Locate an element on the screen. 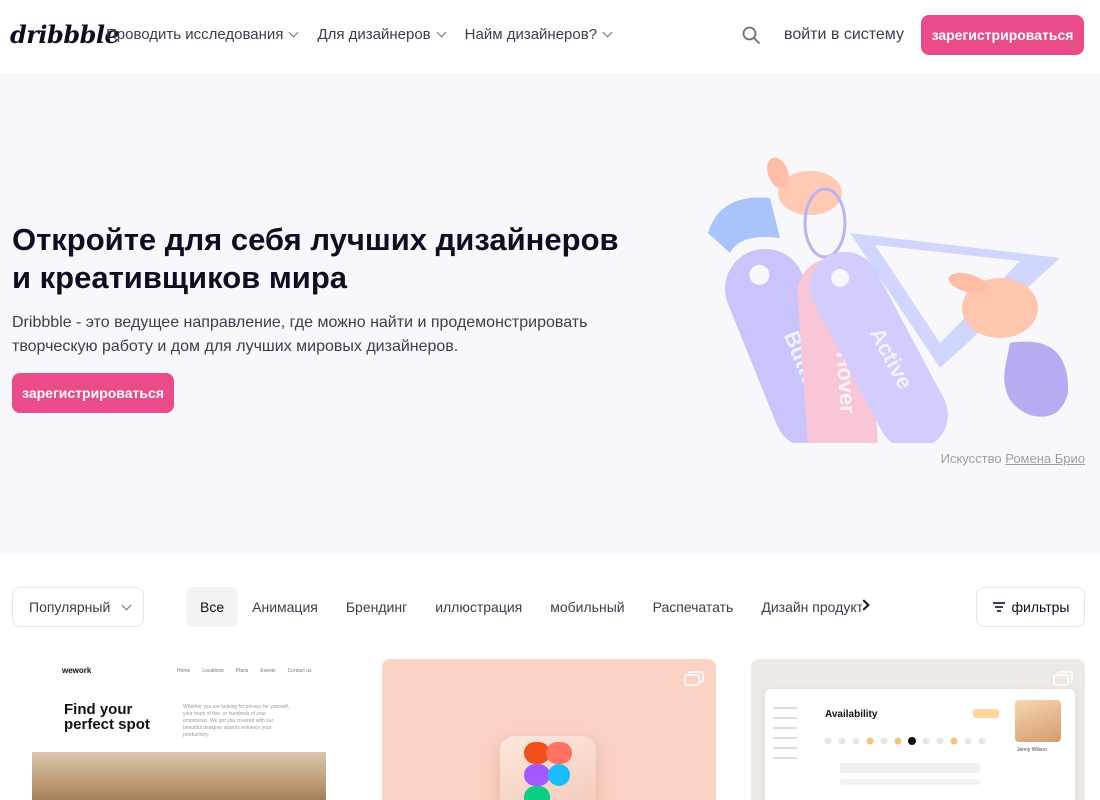 Image resolution: width=1100 pixels, height=800 pixels. category-tab-print: Распечатать is located at coordinates (693, 607).